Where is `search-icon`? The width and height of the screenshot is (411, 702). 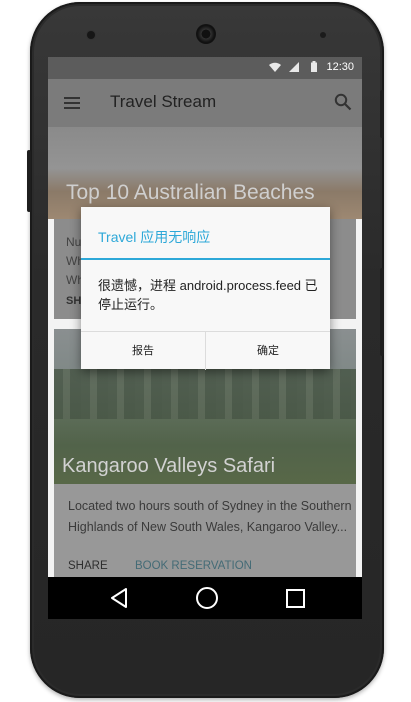
search-icon is located at coordinates (343, 102).